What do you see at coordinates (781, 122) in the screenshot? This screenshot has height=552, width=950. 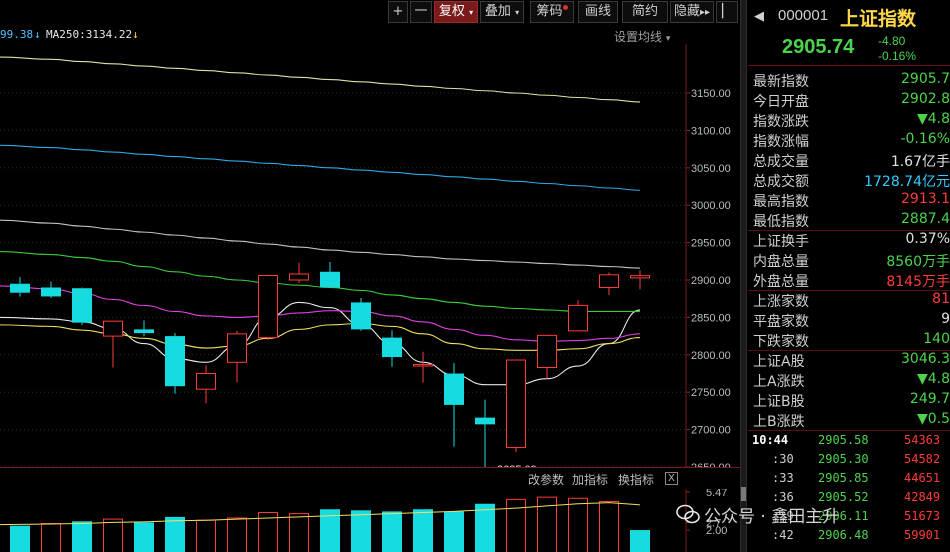 I see `quote-label: 指数涨跌` at bounding box center [781, 122].